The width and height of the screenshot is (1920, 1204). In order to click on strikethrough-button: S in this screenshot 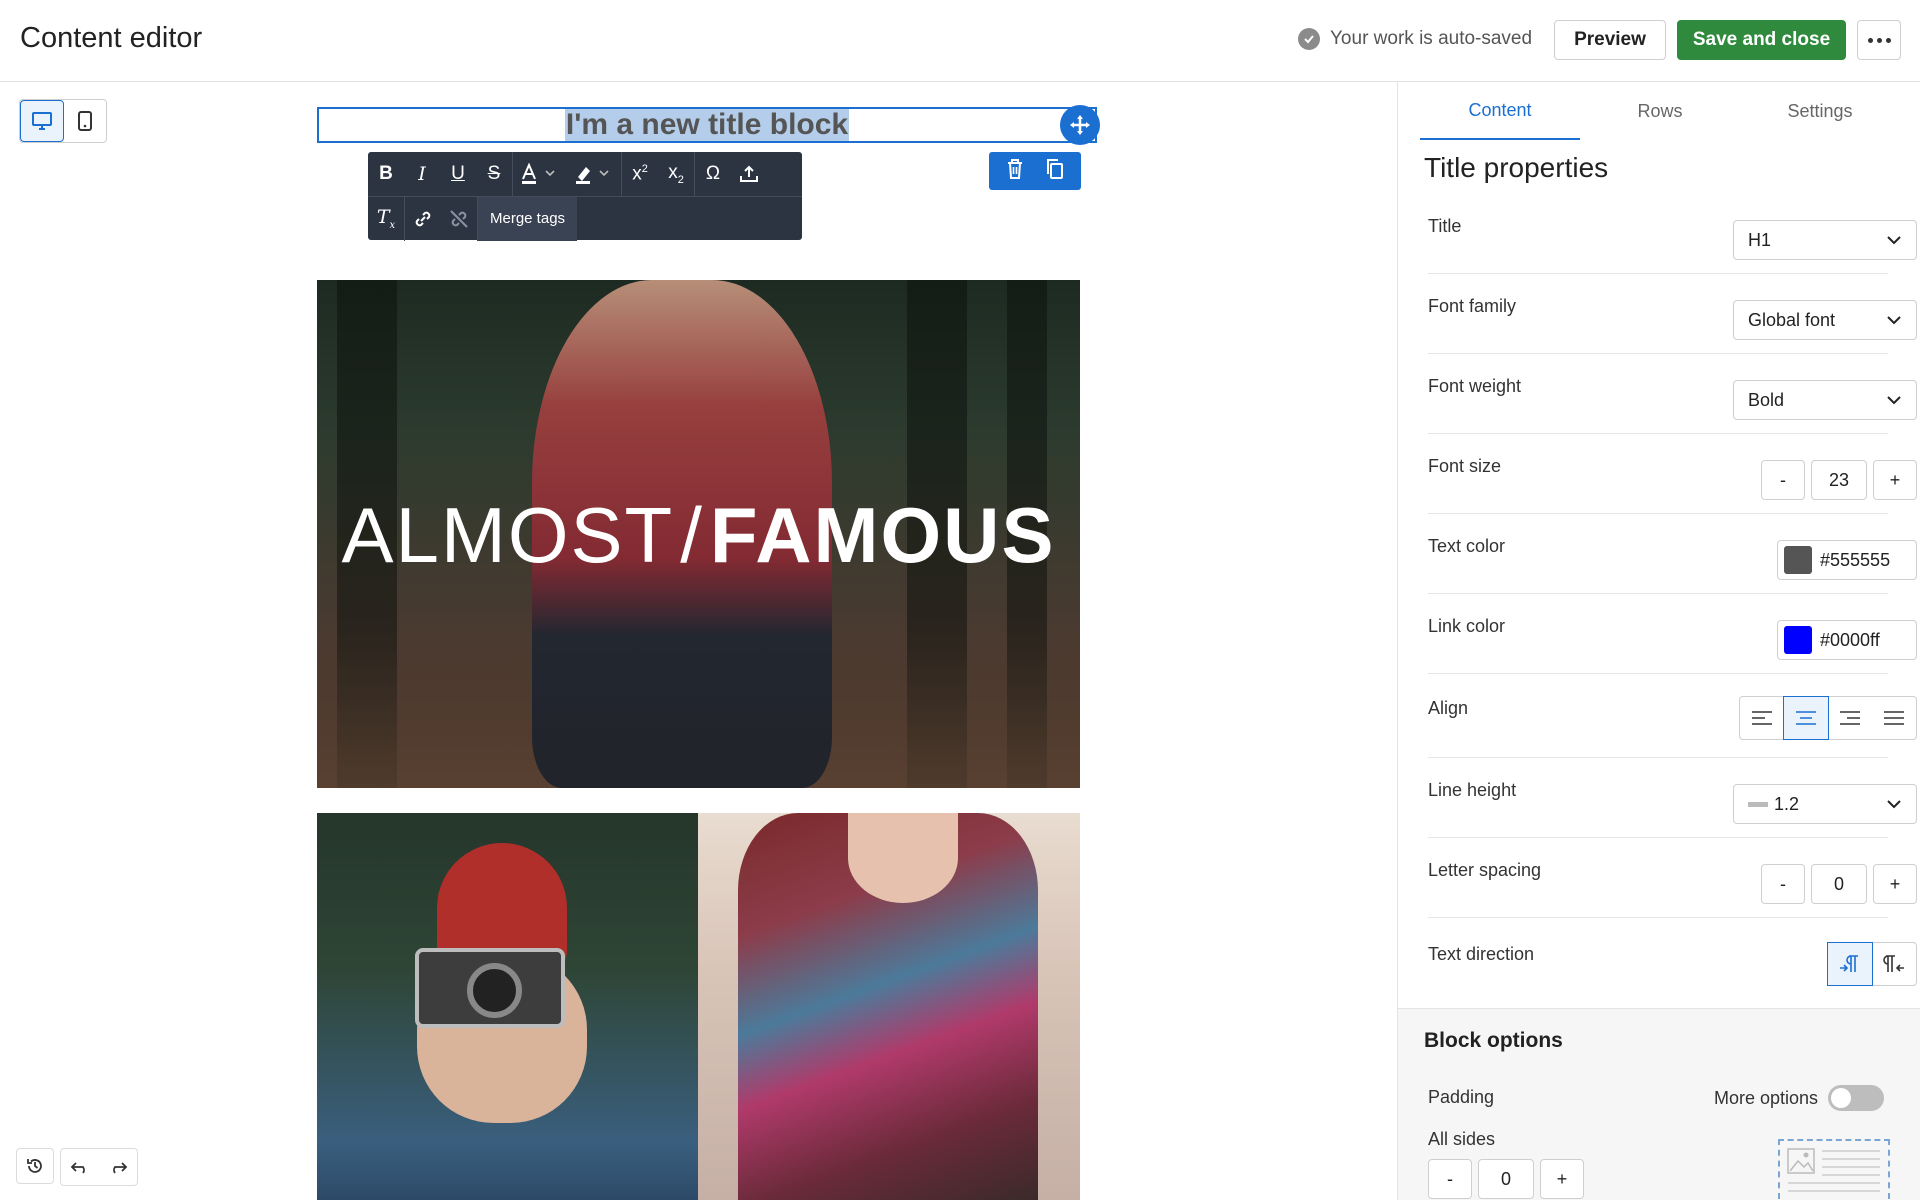, I will do `click(494, 174)`.